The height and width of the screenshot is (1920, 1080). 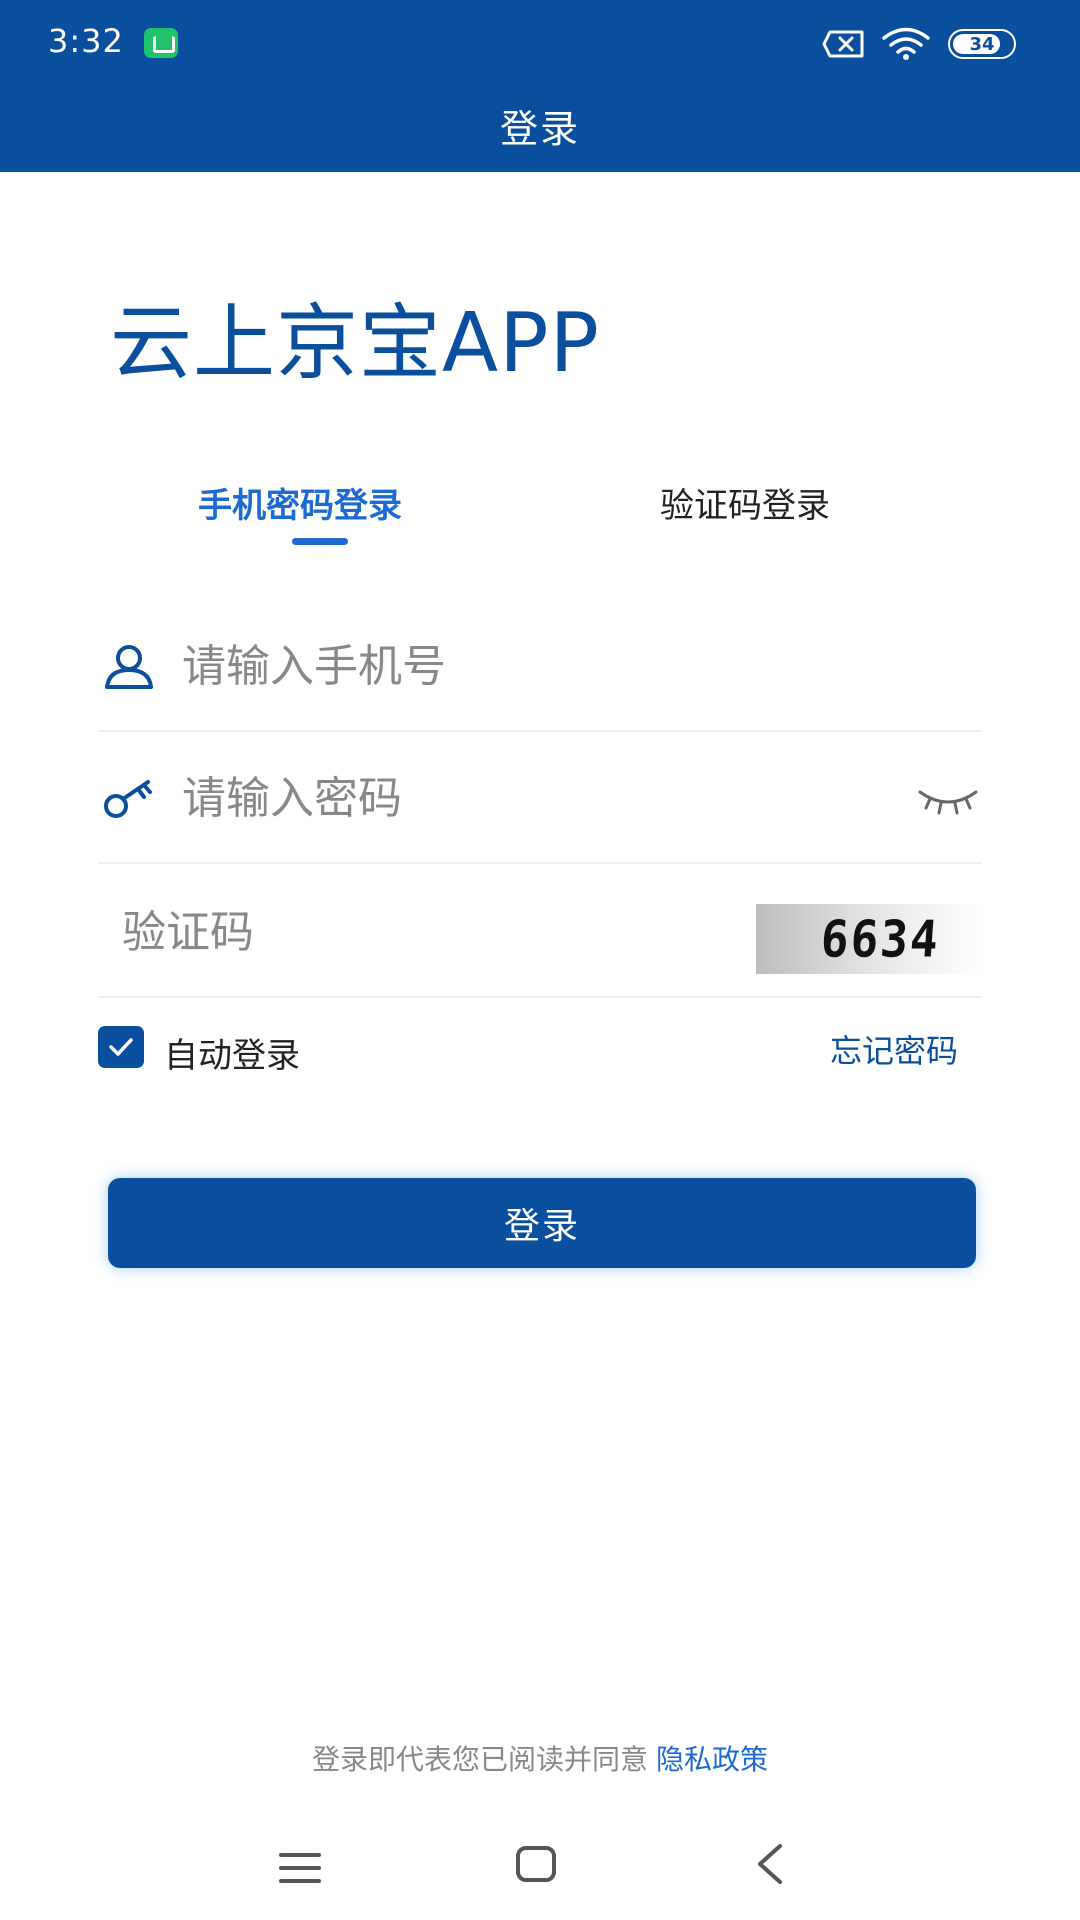 I want to click on phone-field, so click(x=540, y=665).